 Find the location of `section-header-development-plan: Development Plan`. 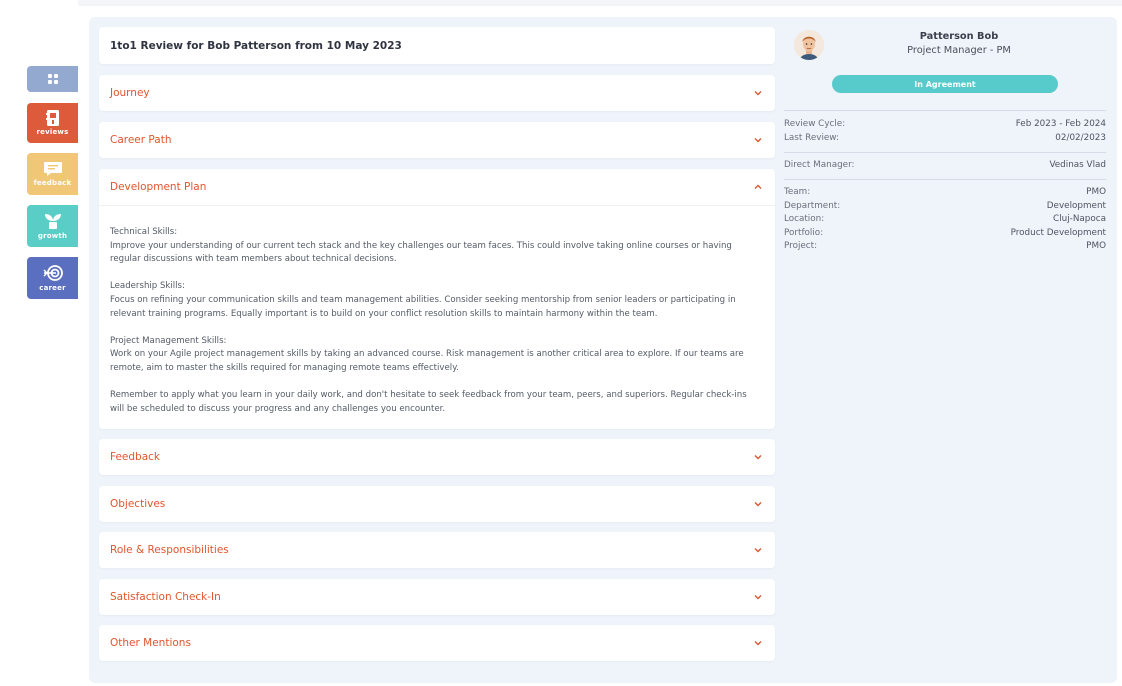

section-header-development-plan: Development Plan is located at coordinates (437, 187).